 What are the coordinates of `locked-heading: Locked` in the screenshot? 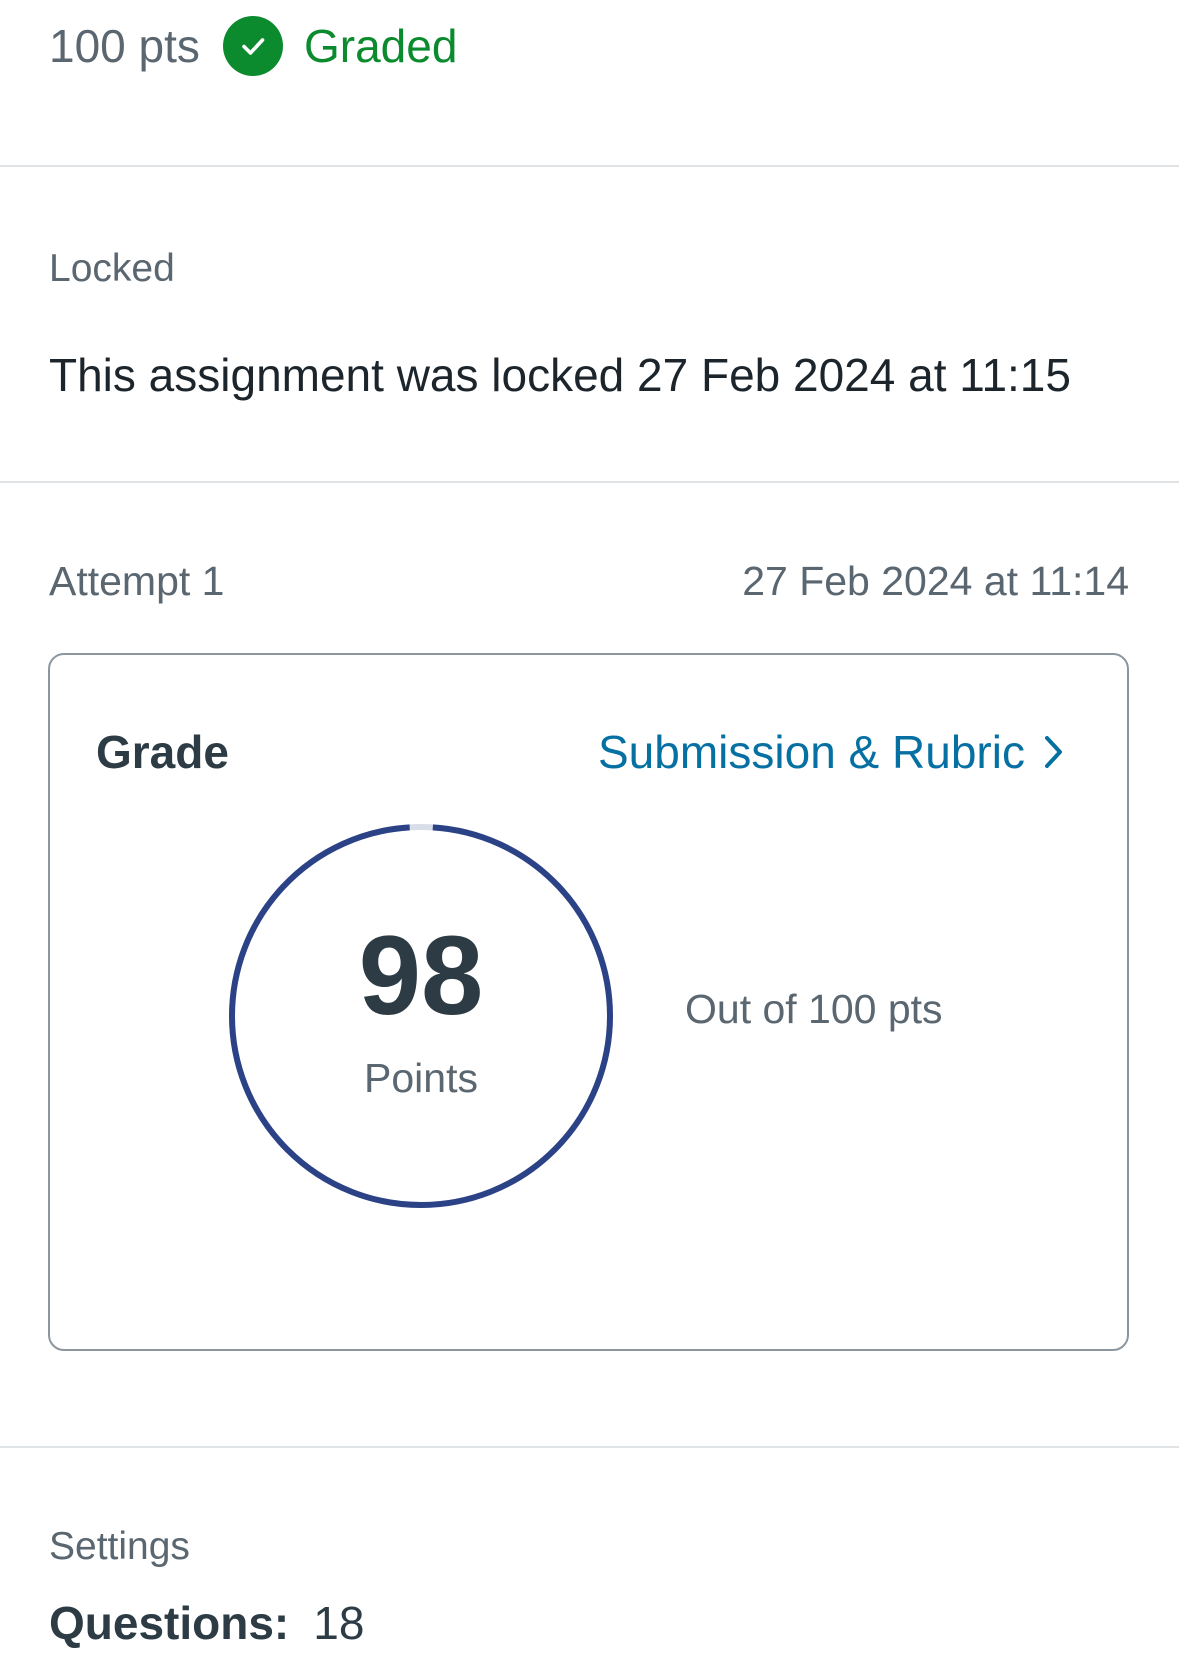 It's located at (112, 268).